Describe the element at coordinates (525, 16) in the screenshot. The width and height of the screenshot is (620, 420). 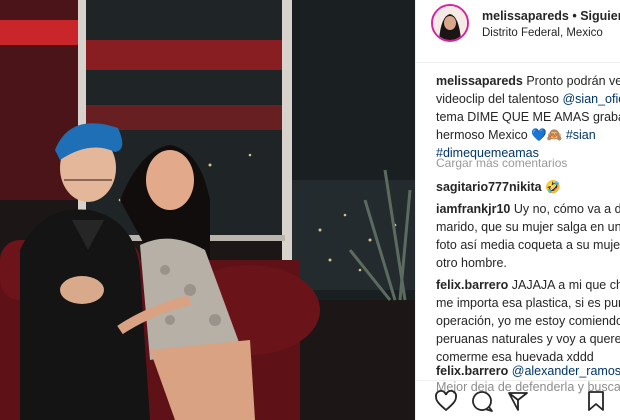
I see `header-username: melissapareds` at that location.